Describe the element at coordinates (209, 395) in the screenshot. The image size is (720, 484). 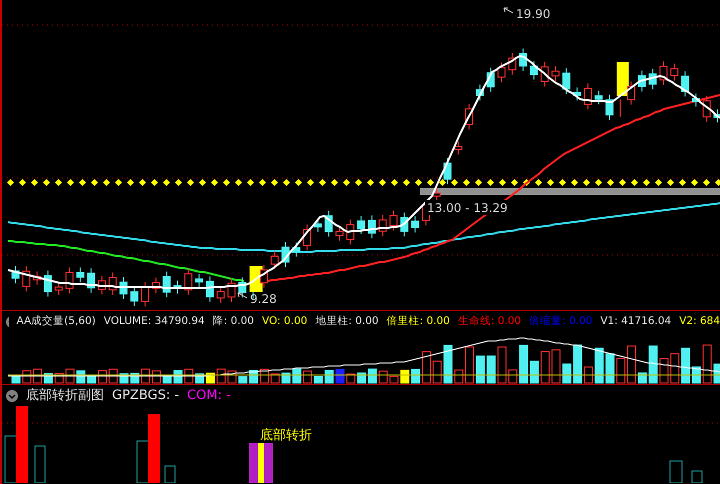
I see `indicator-value: COM: -` at that location.